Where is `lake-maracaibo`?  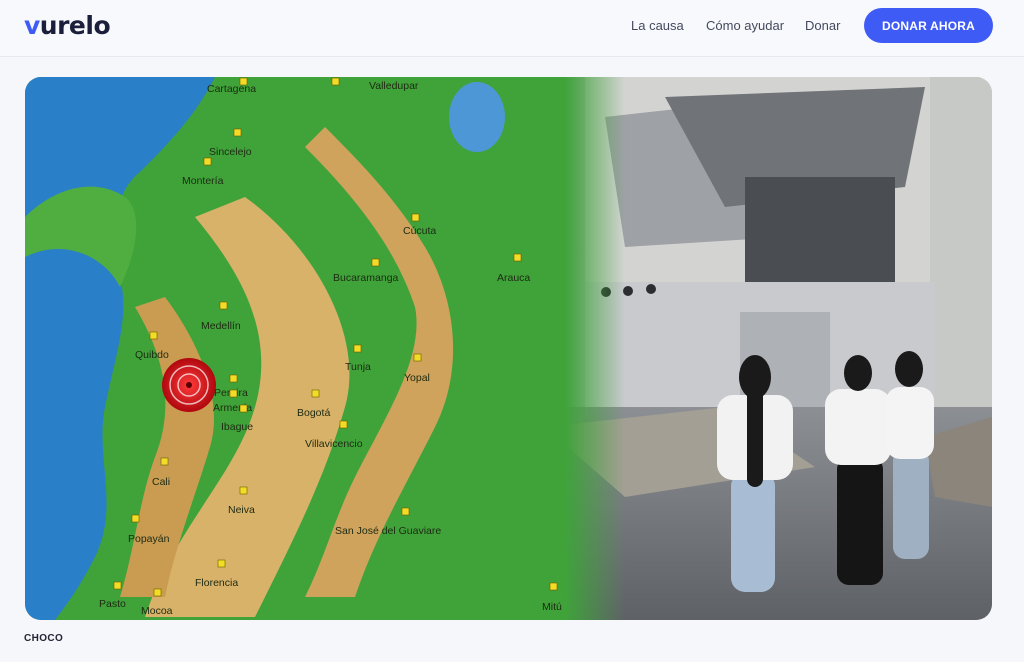
lake-maracaibo is located at coordinates (477, 117).